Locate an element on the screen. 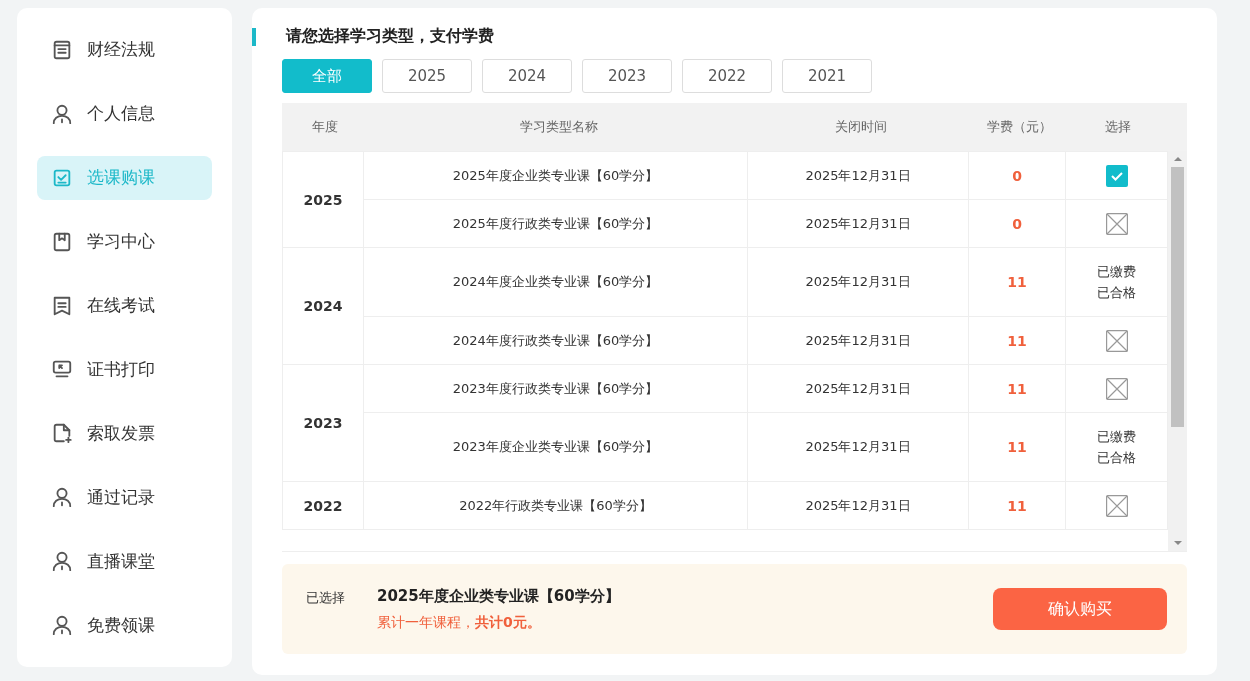 This screenshot has height=681, width=1250. course-name-cell: 2025年度企业类专业课【60学分】 is located at coordinates (555, 175).